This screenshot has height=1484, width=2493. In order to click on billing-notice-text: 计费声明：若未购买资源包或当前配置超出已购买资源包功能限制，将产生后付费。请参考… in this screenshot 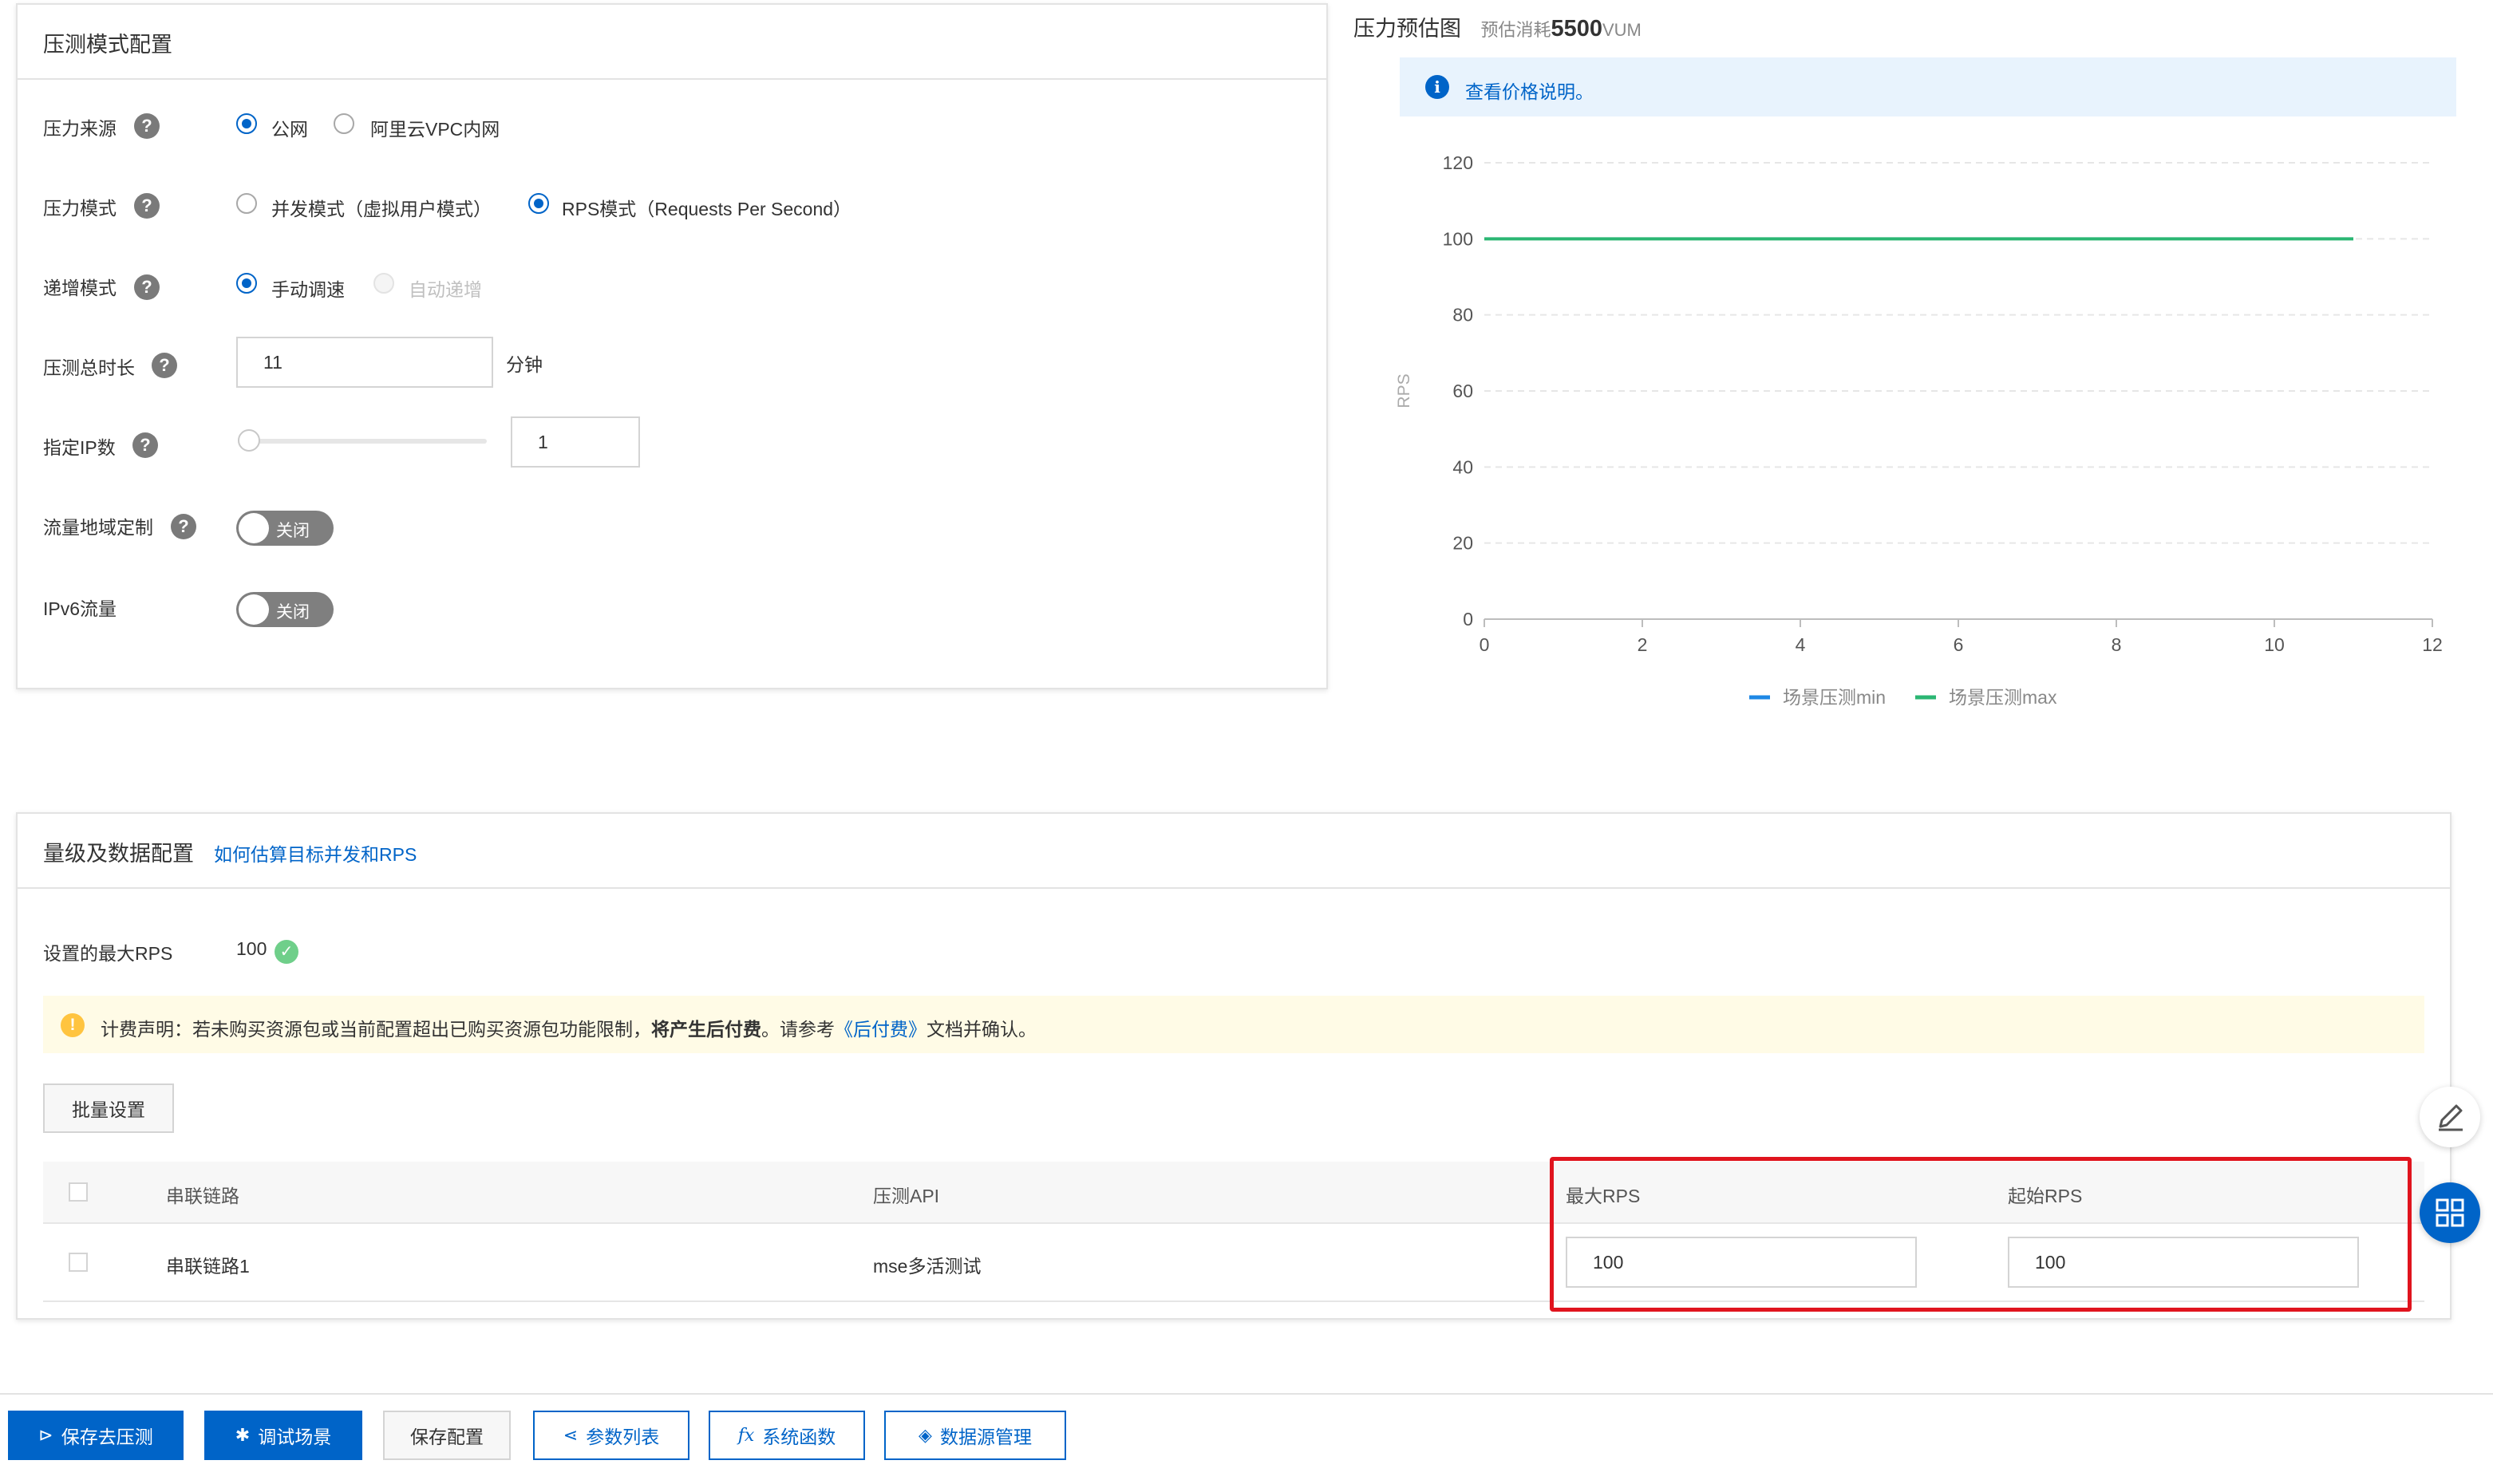, I will do `click(569, 1027)`.